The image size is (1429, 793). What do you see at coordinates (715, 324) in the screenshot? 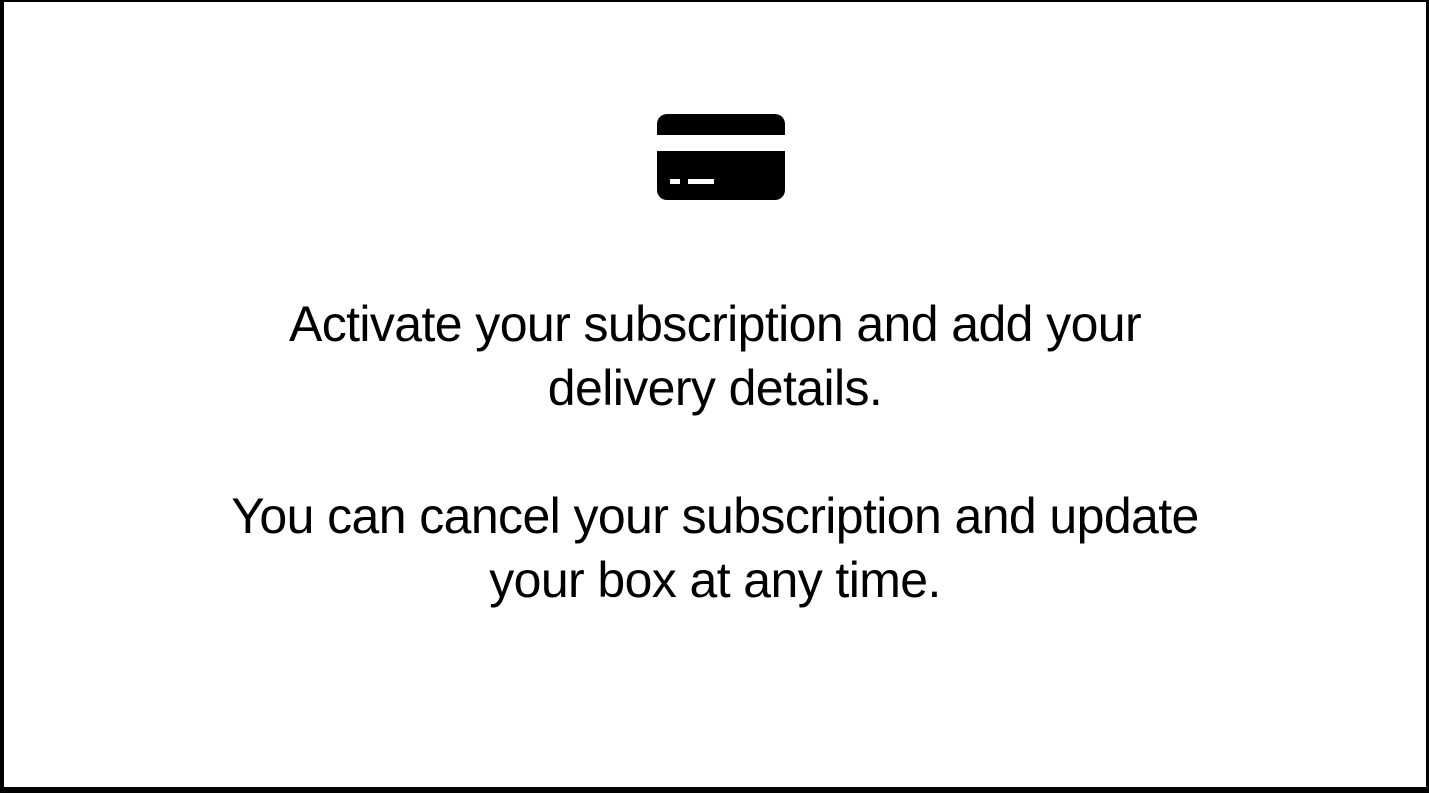
I see `message-line: Activate your subscription and add your` at bounding box center [715, 324].